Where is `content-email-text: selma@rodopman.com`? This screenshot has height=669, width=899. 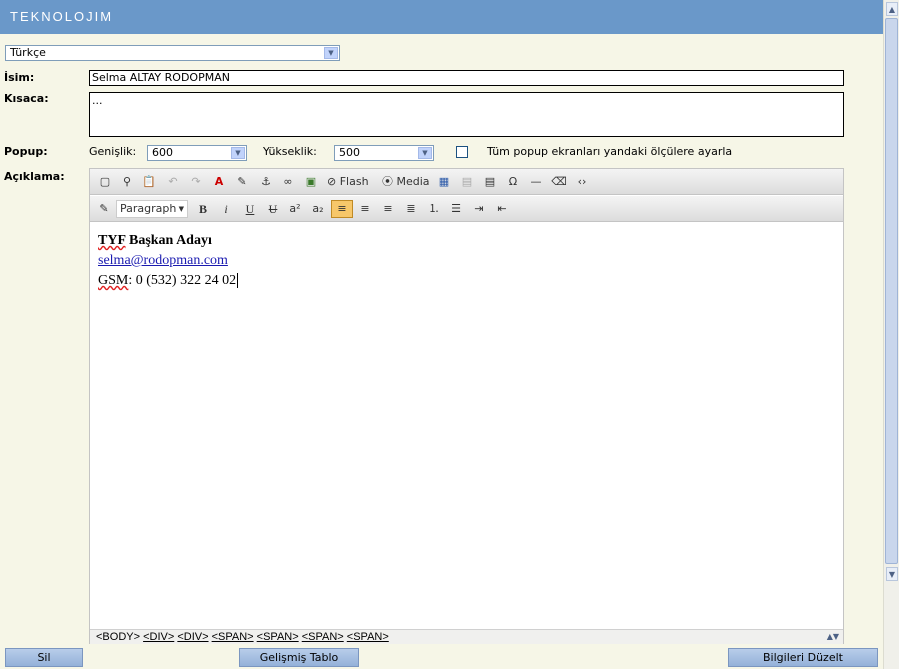 content-email-text: selma@rodopman.com is located at coordinates (163, 260).